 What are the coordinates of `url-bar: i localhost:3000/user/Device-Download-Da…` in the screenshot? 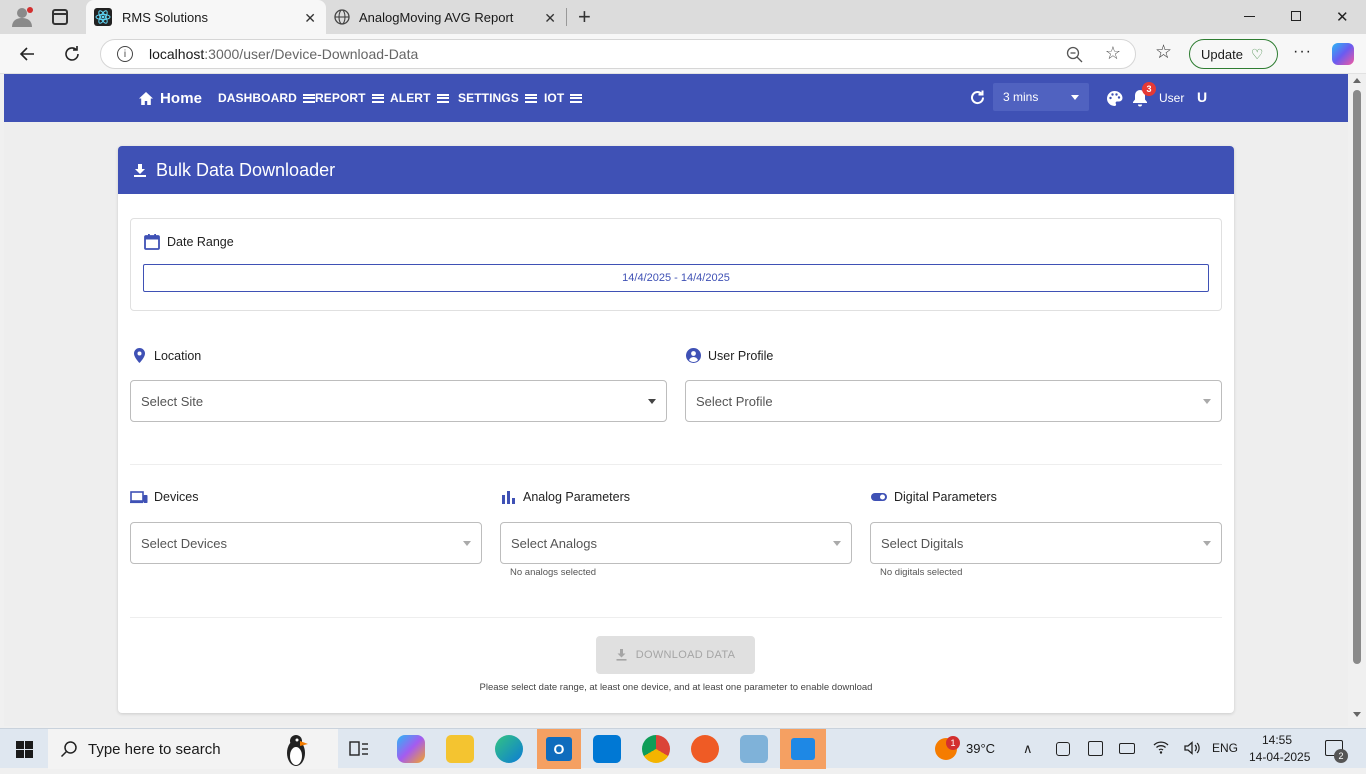 It's located at (618, 54).